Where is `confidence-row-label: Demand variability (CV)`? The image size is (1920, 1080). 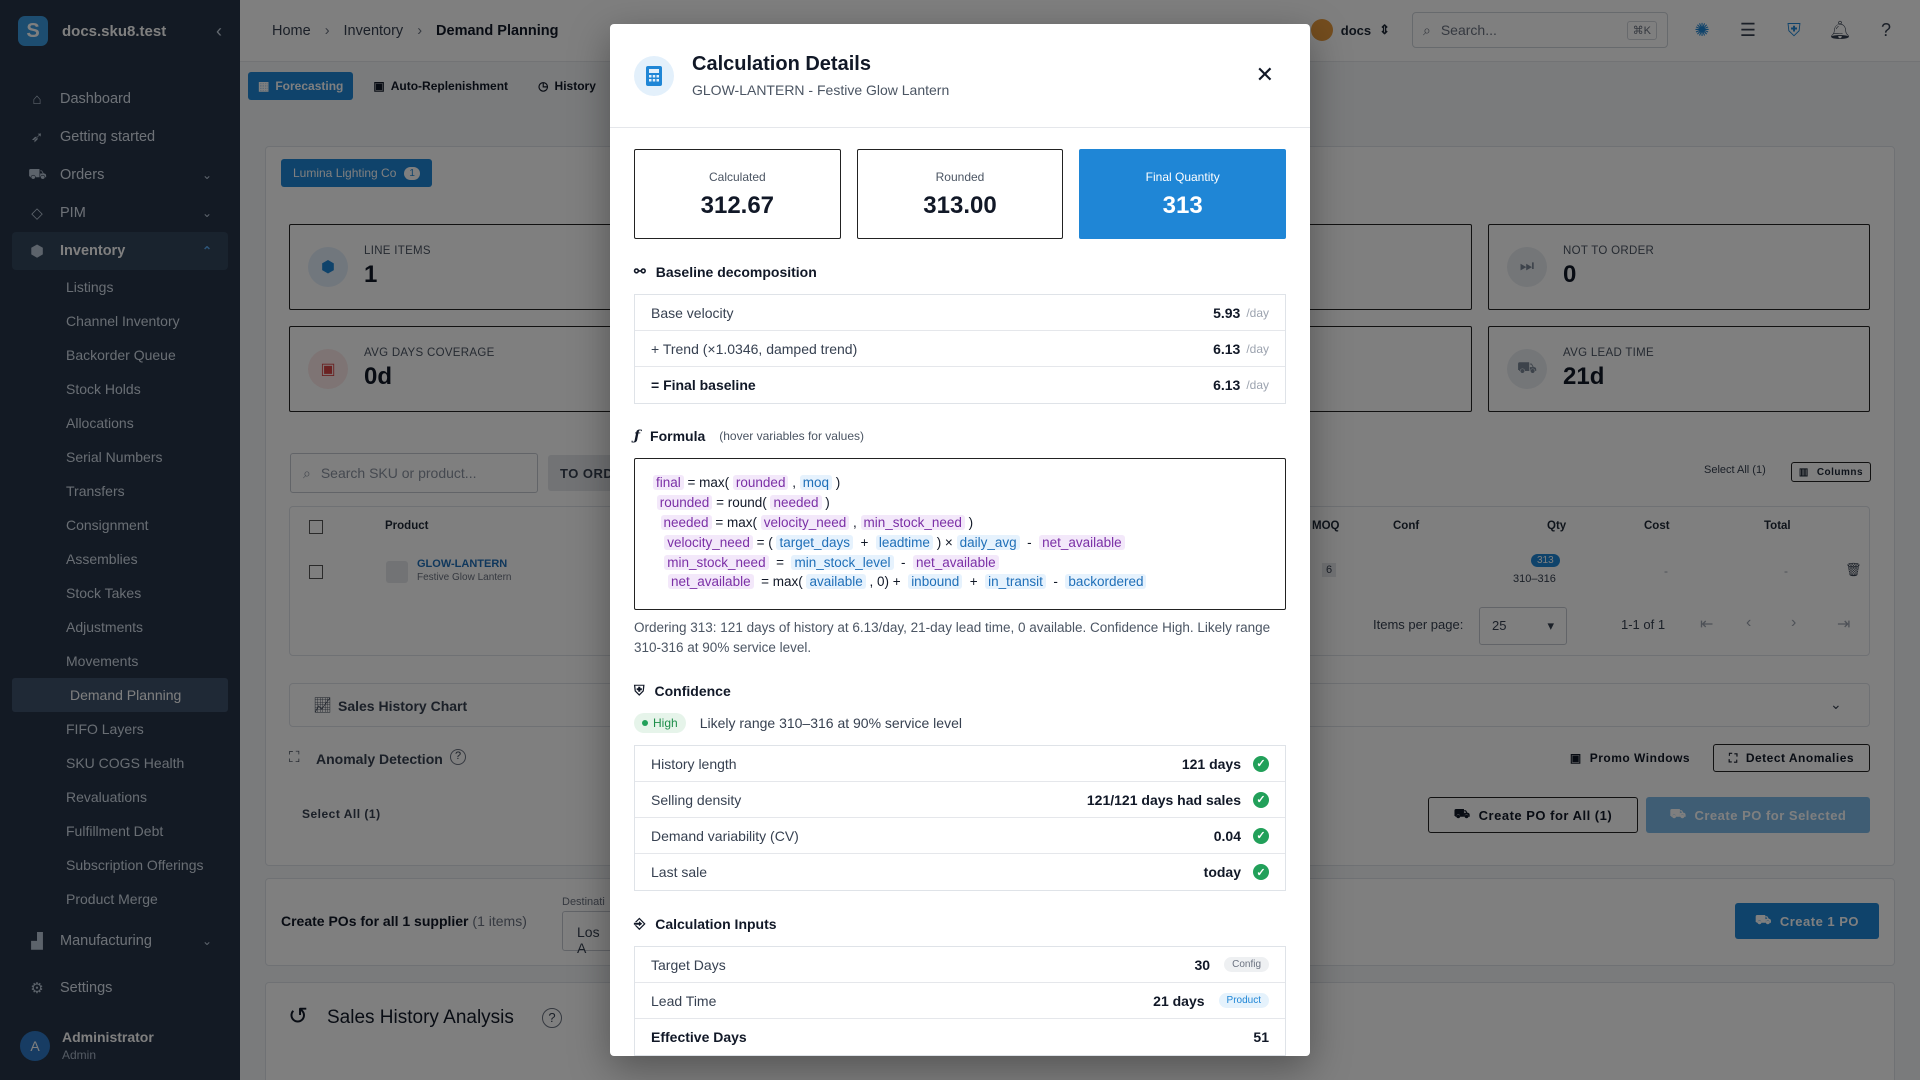
confidence-row-label: Demand variability (CV) is located at coordinates (725, 835).